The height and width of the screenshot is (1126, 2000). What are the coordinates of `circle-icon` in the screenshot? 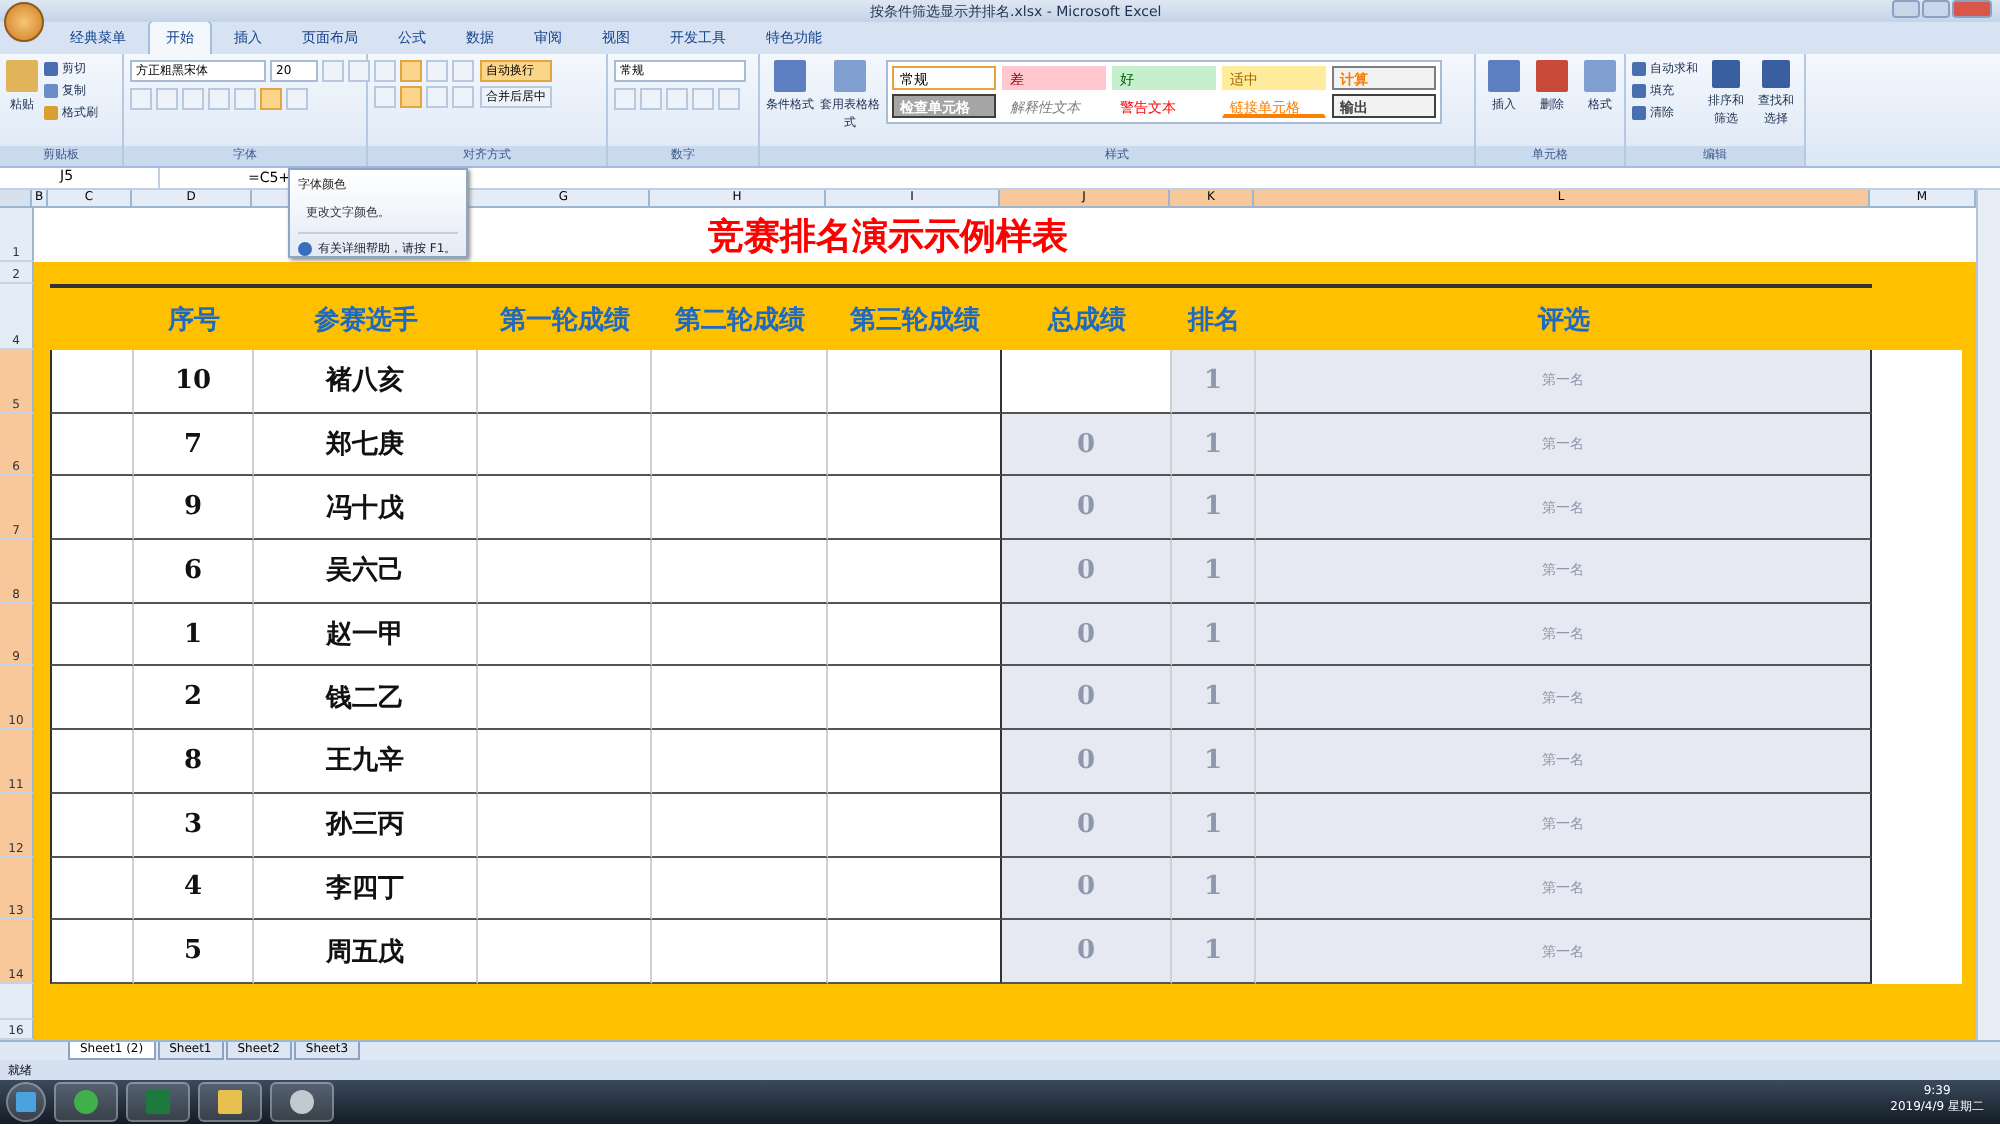 It's located at (86, 1102).